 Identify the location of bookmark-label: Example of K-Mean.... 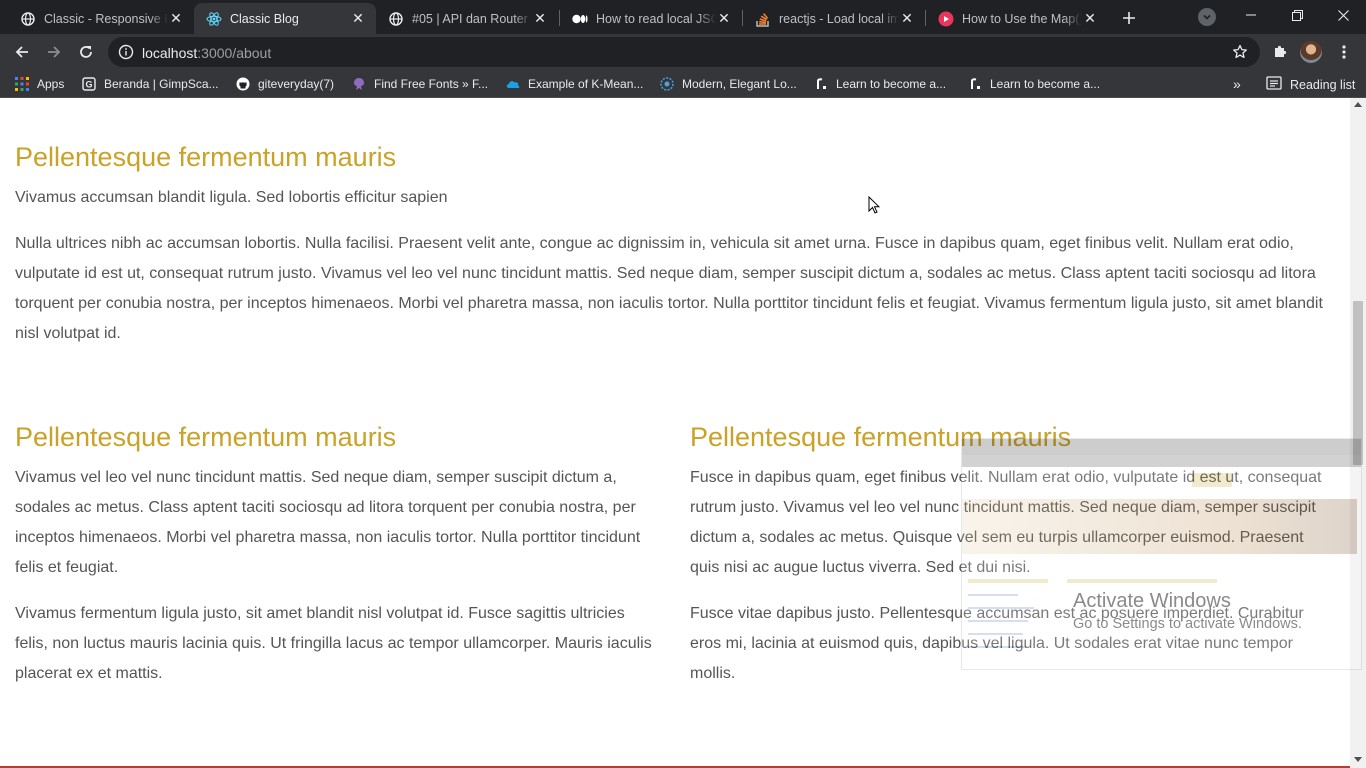
(586, 84).